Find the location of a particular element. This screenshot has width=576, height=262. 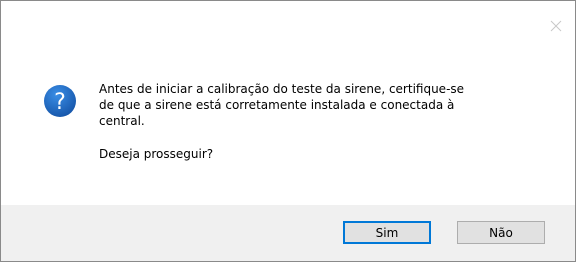

no-button: Não is located at coordinates (501, 232).